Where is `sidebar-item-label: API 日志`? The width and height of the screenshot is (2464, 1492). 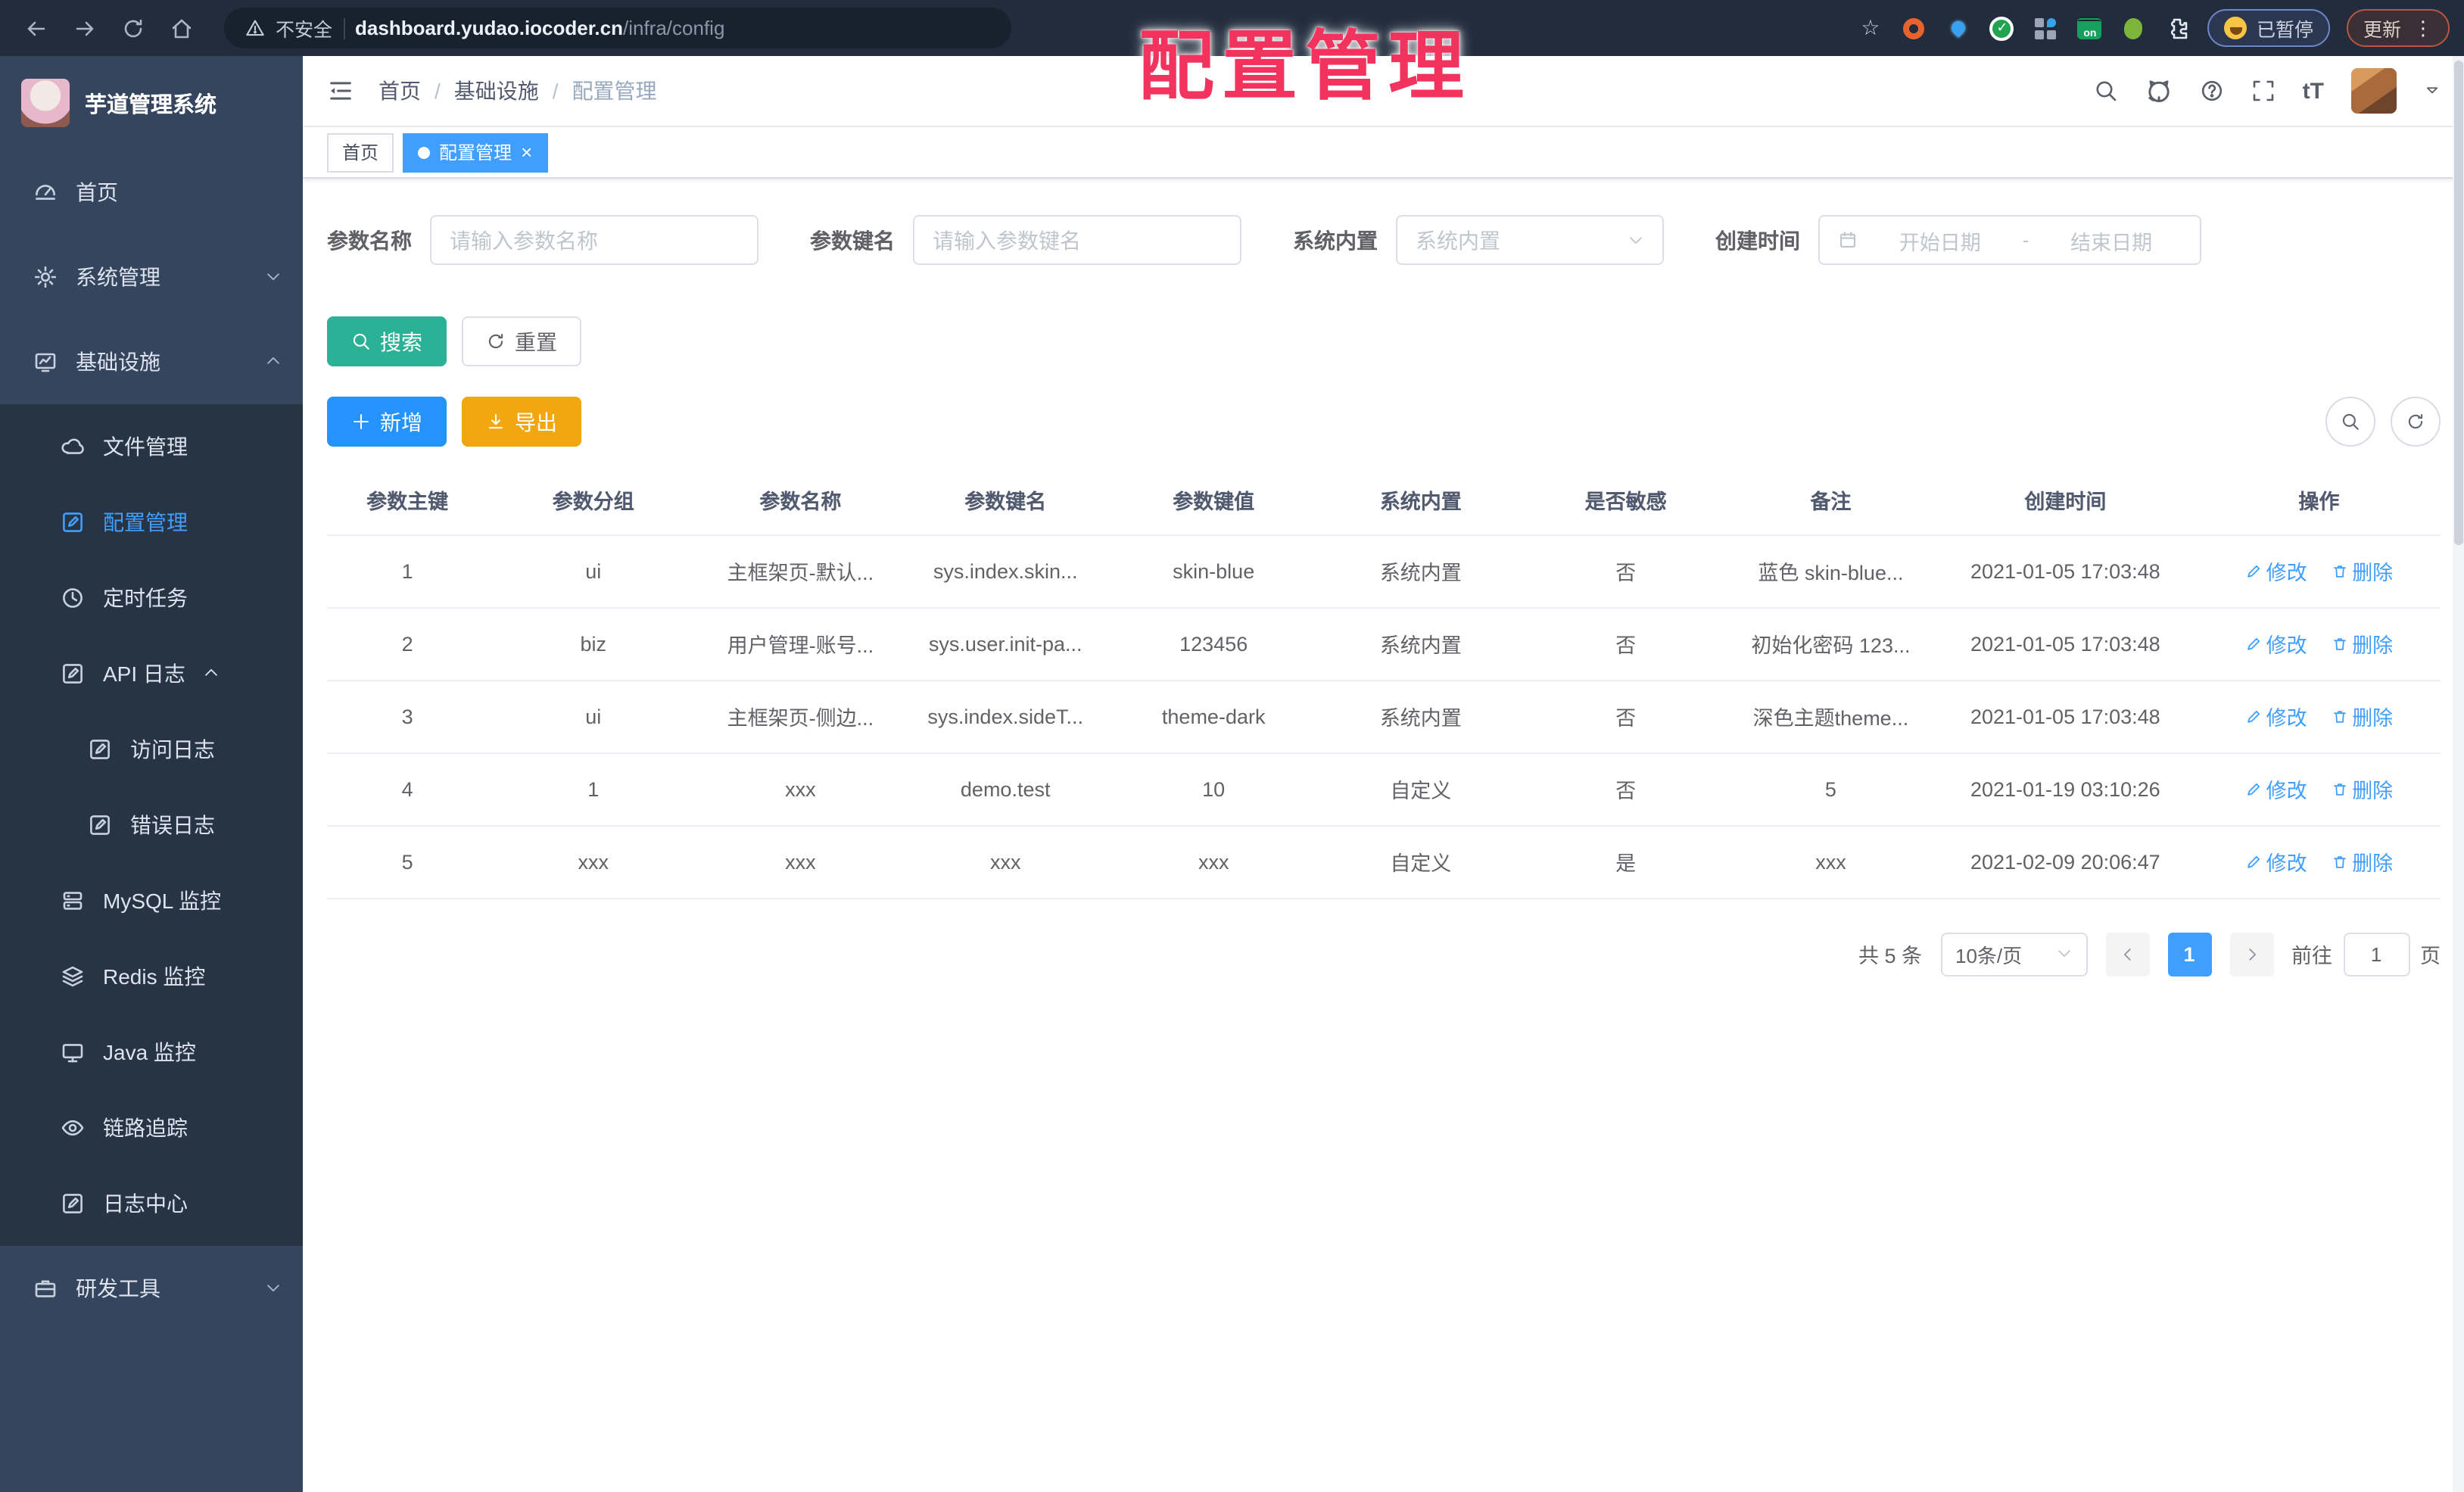
sidebar-item-label: API 日志 is located at coordinates (144, 674).